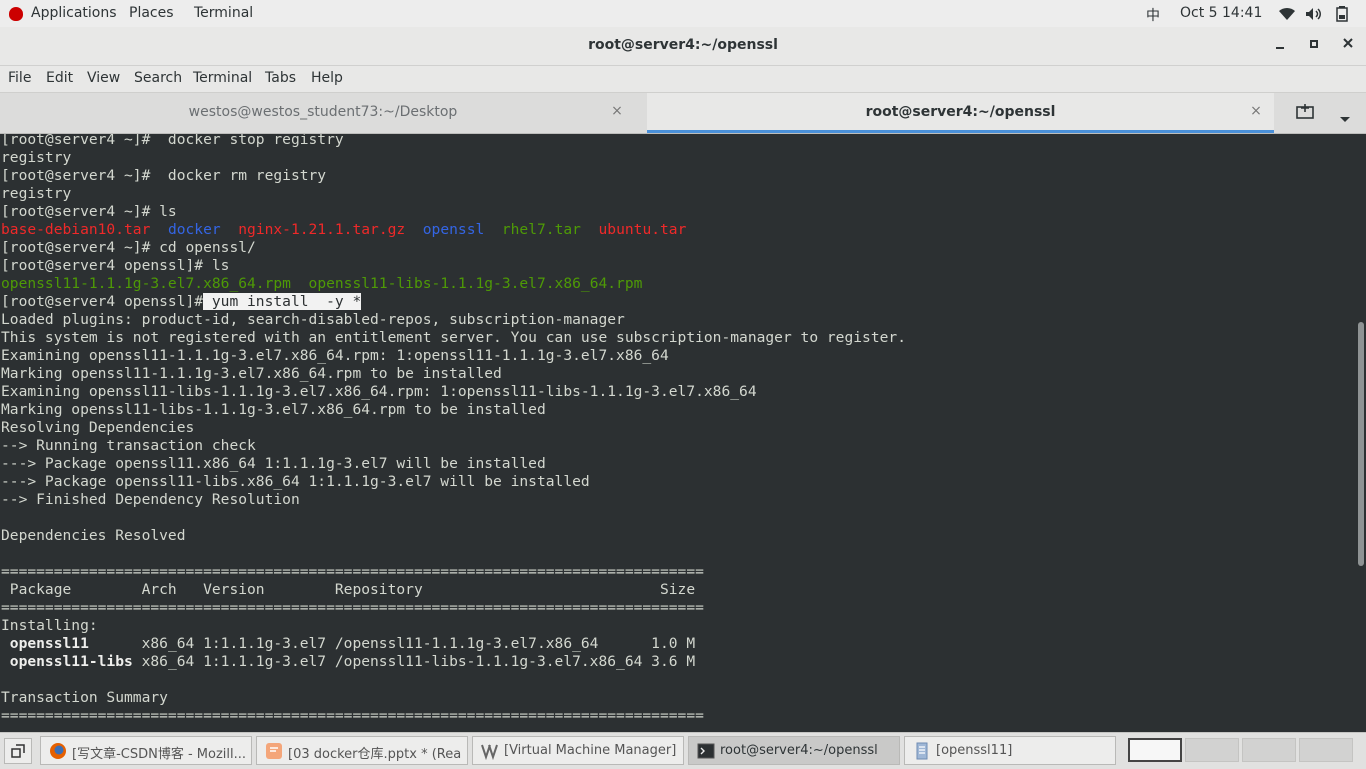 The image size is (1366, 769). I want to click on terminal-line: [root@server4 ~]# docker rm registry, so click(164, 175).